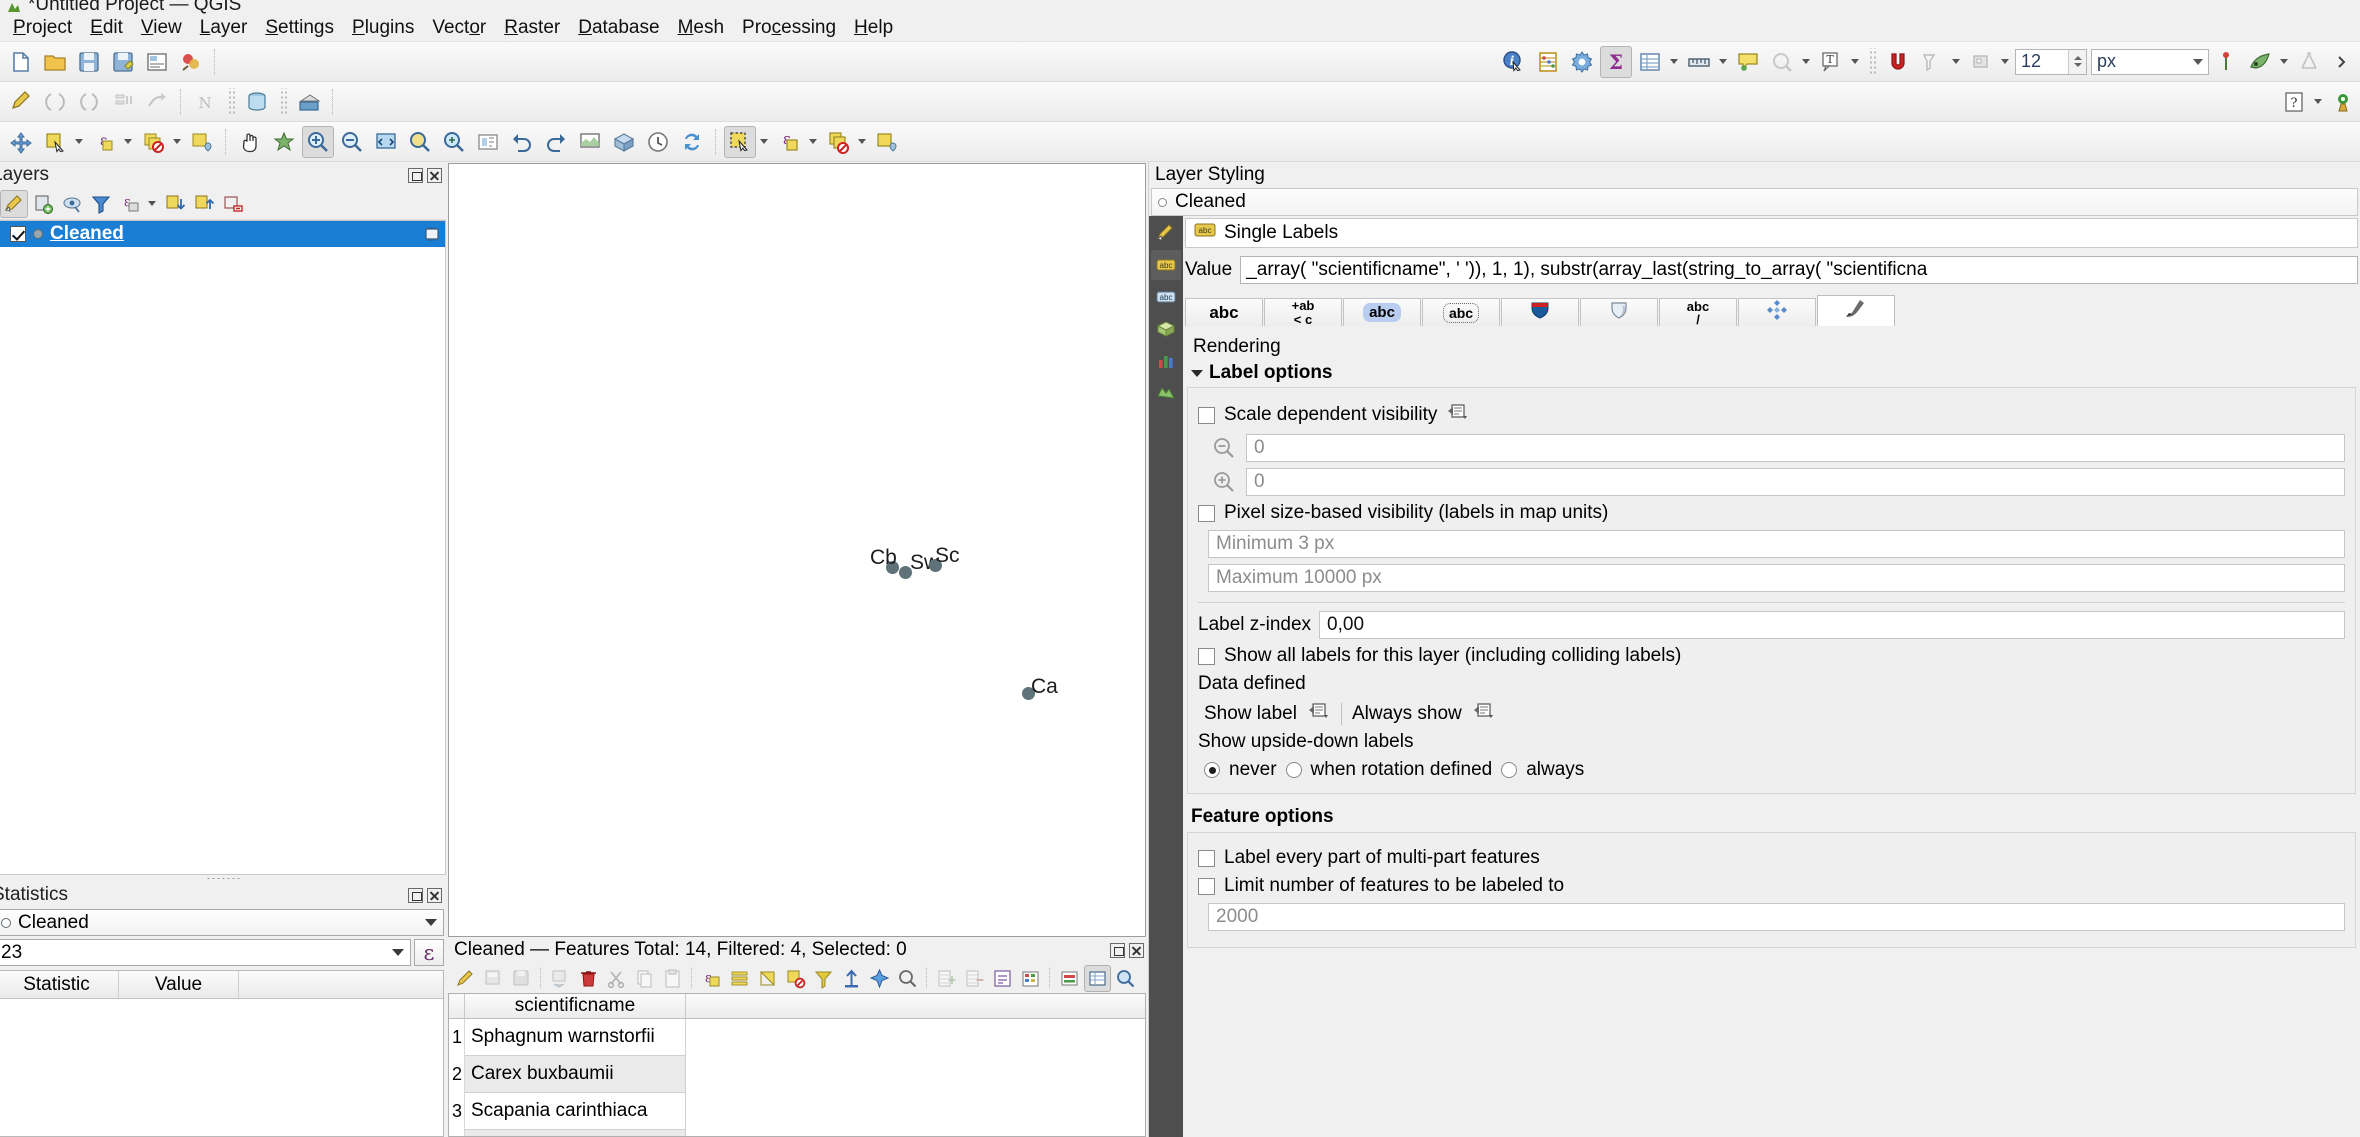 The height and width of the screenshot is (1137, 2360). What do you see at coordinates (299, 28) in the screenshot?
I see `menu-settings: Settings` at bounding box center [299, 28].